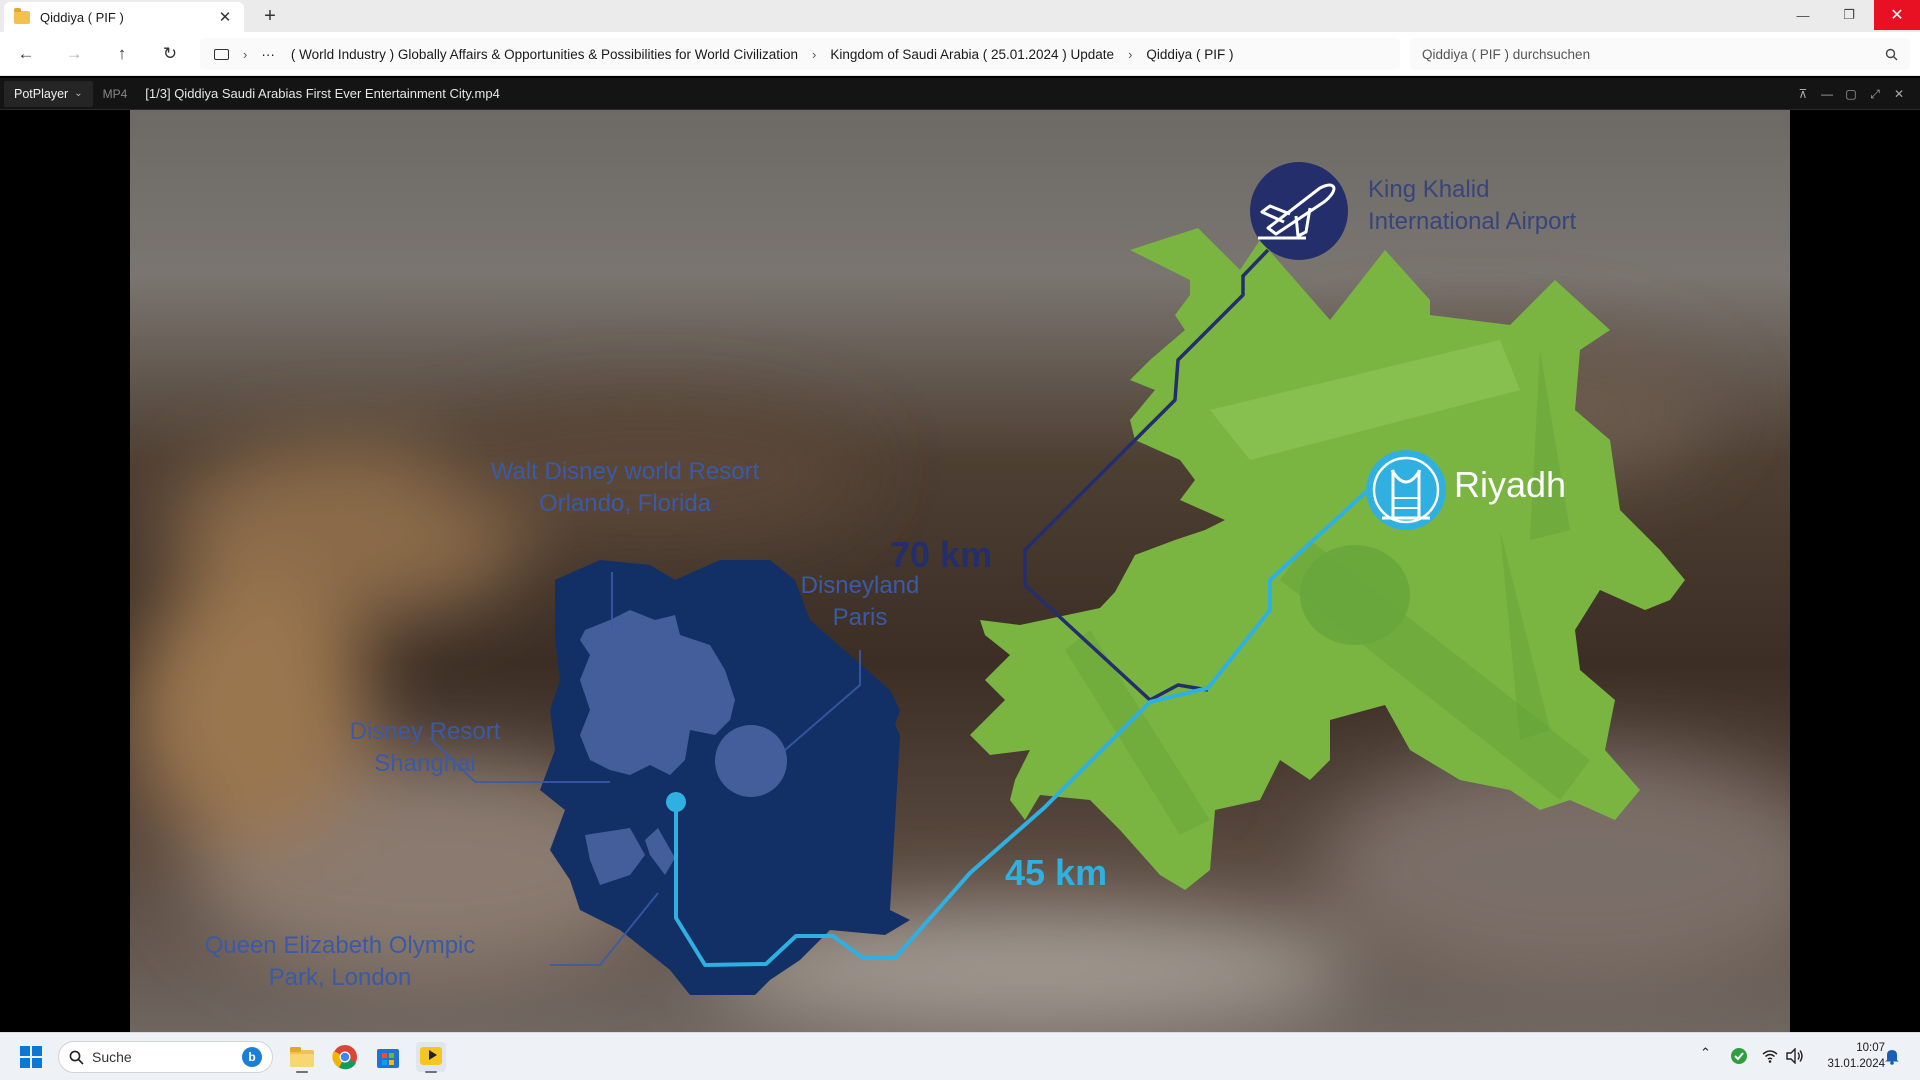 The height and width of the screenshot is (1080, 1920). What do you see at coordinates (1506, 54) in the screenshot?
I see `search-placeholder: Qiddiya ( PIF ) durchsuchen` at bounding box center [1506, 54].